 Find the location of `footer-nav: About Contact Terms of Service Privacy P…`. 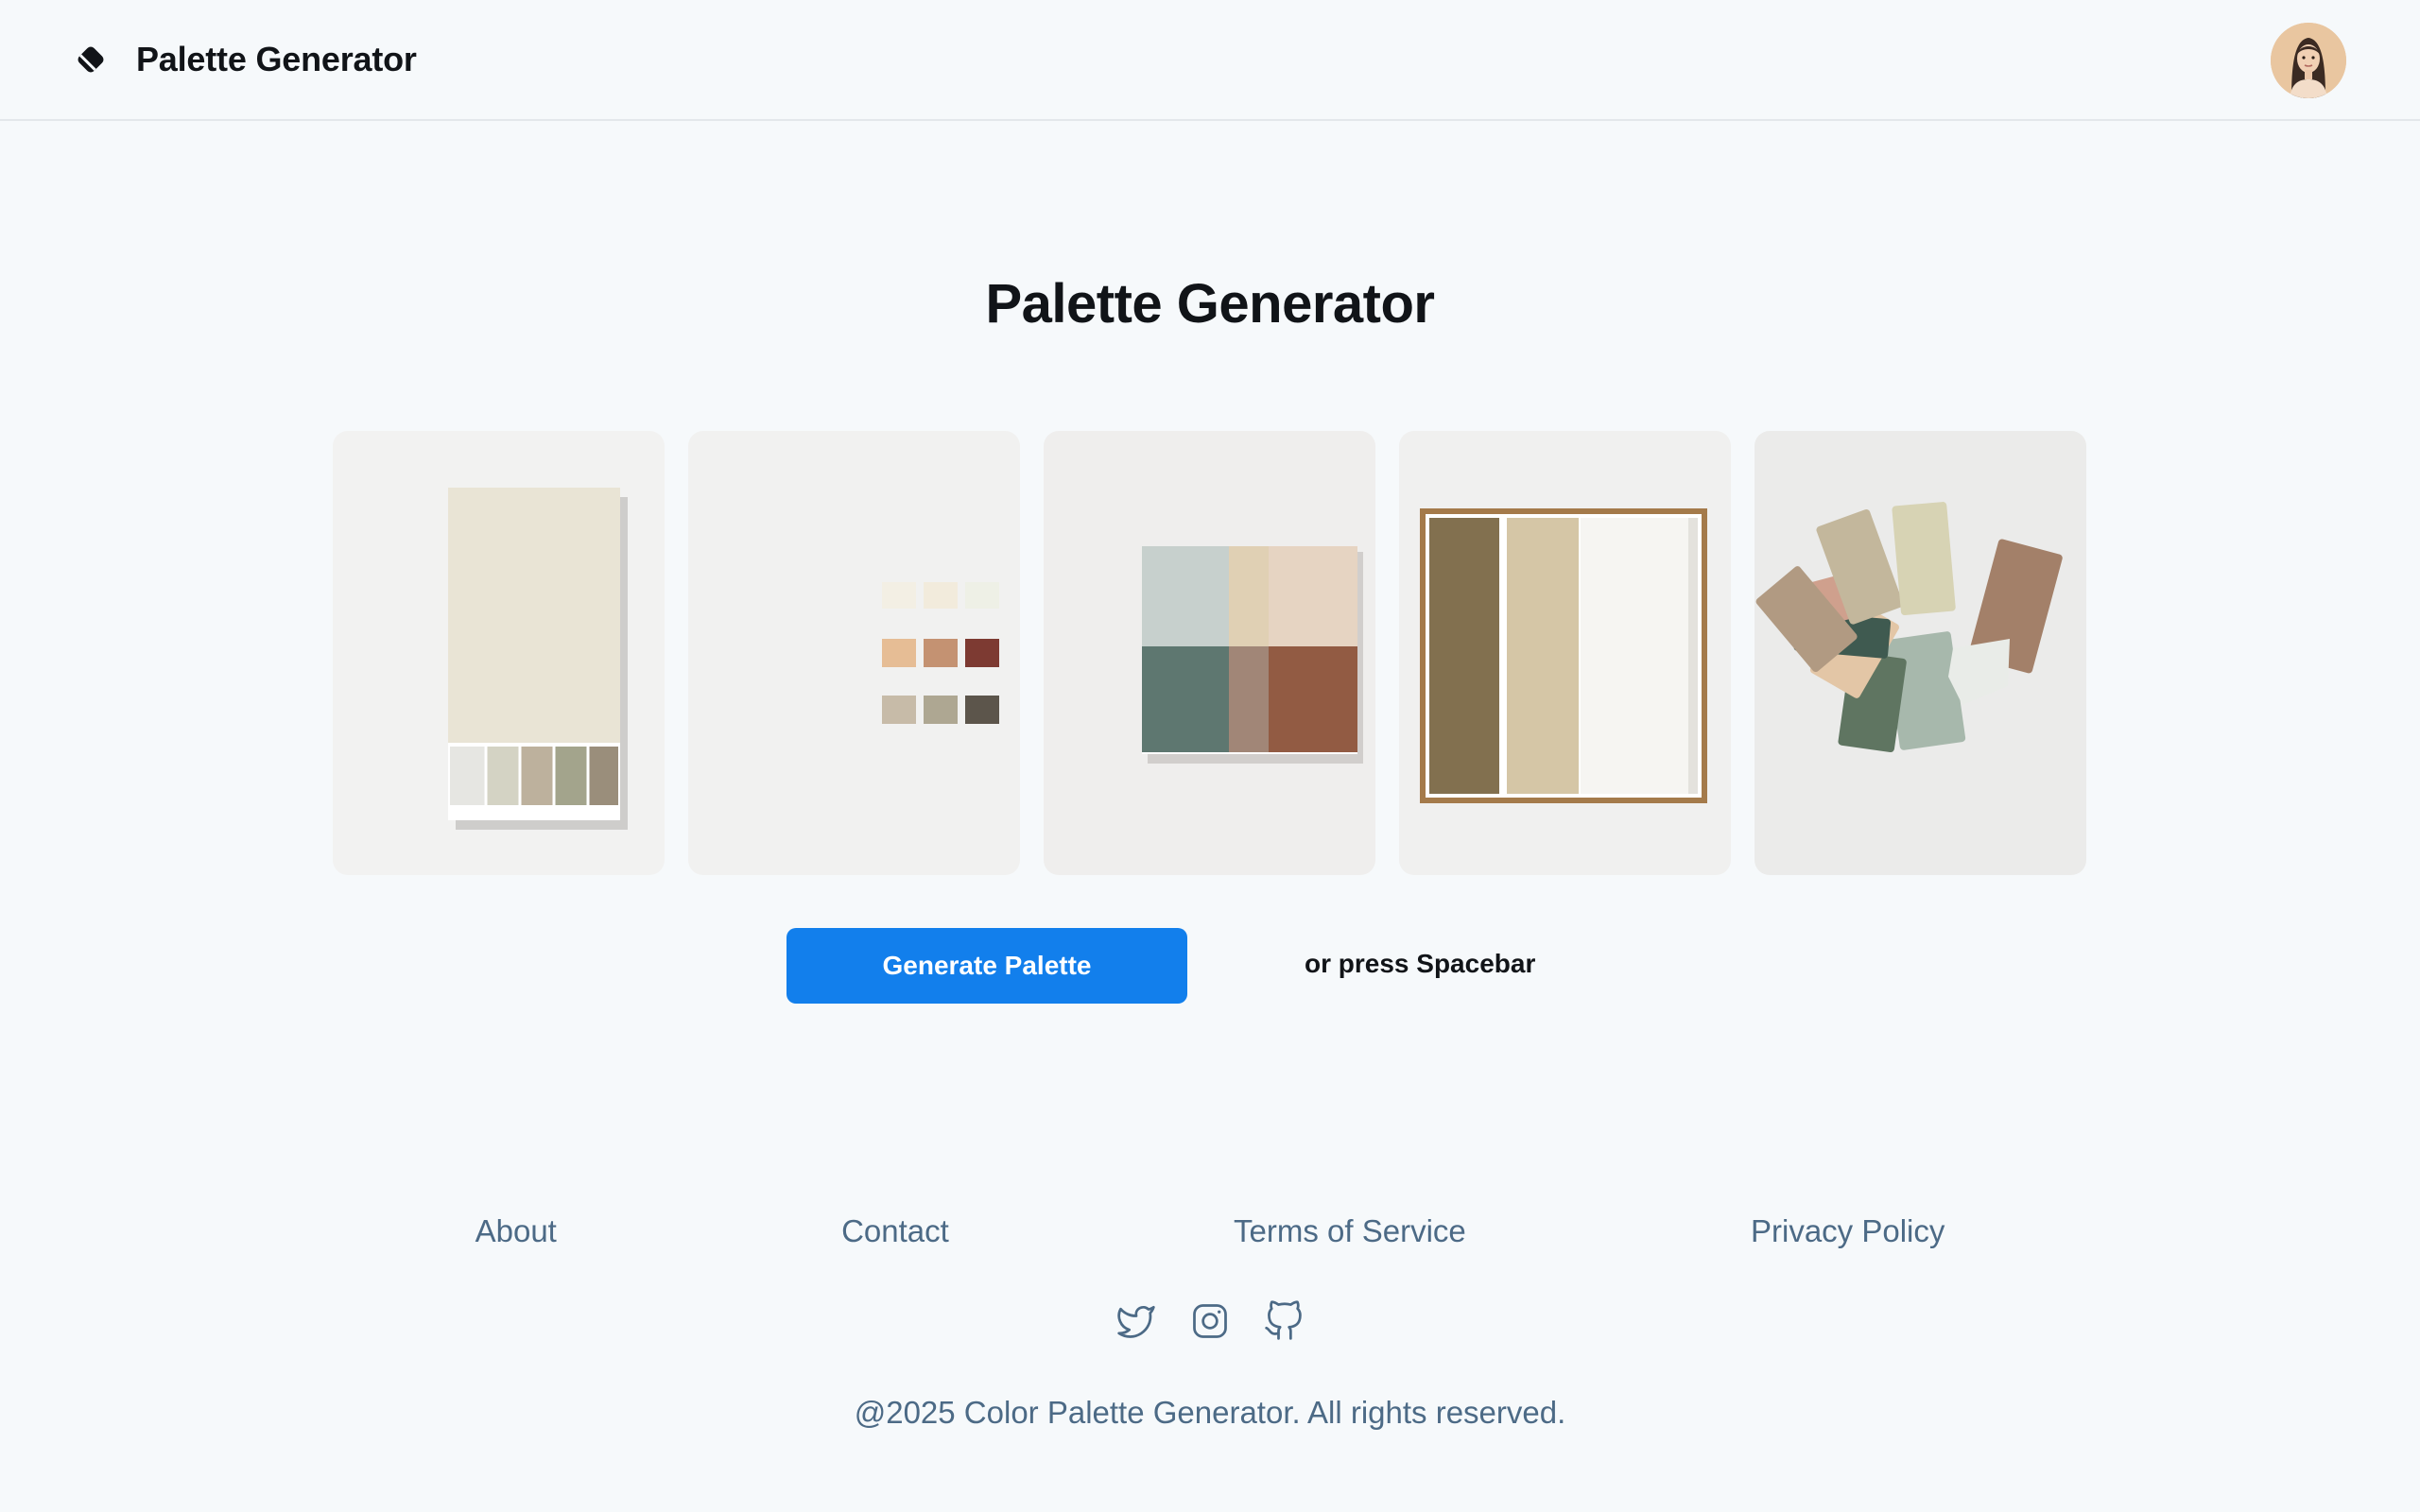

footer-nav: About Contact Terms of Service Privacy P… is located at coordinates (1210, 1231).